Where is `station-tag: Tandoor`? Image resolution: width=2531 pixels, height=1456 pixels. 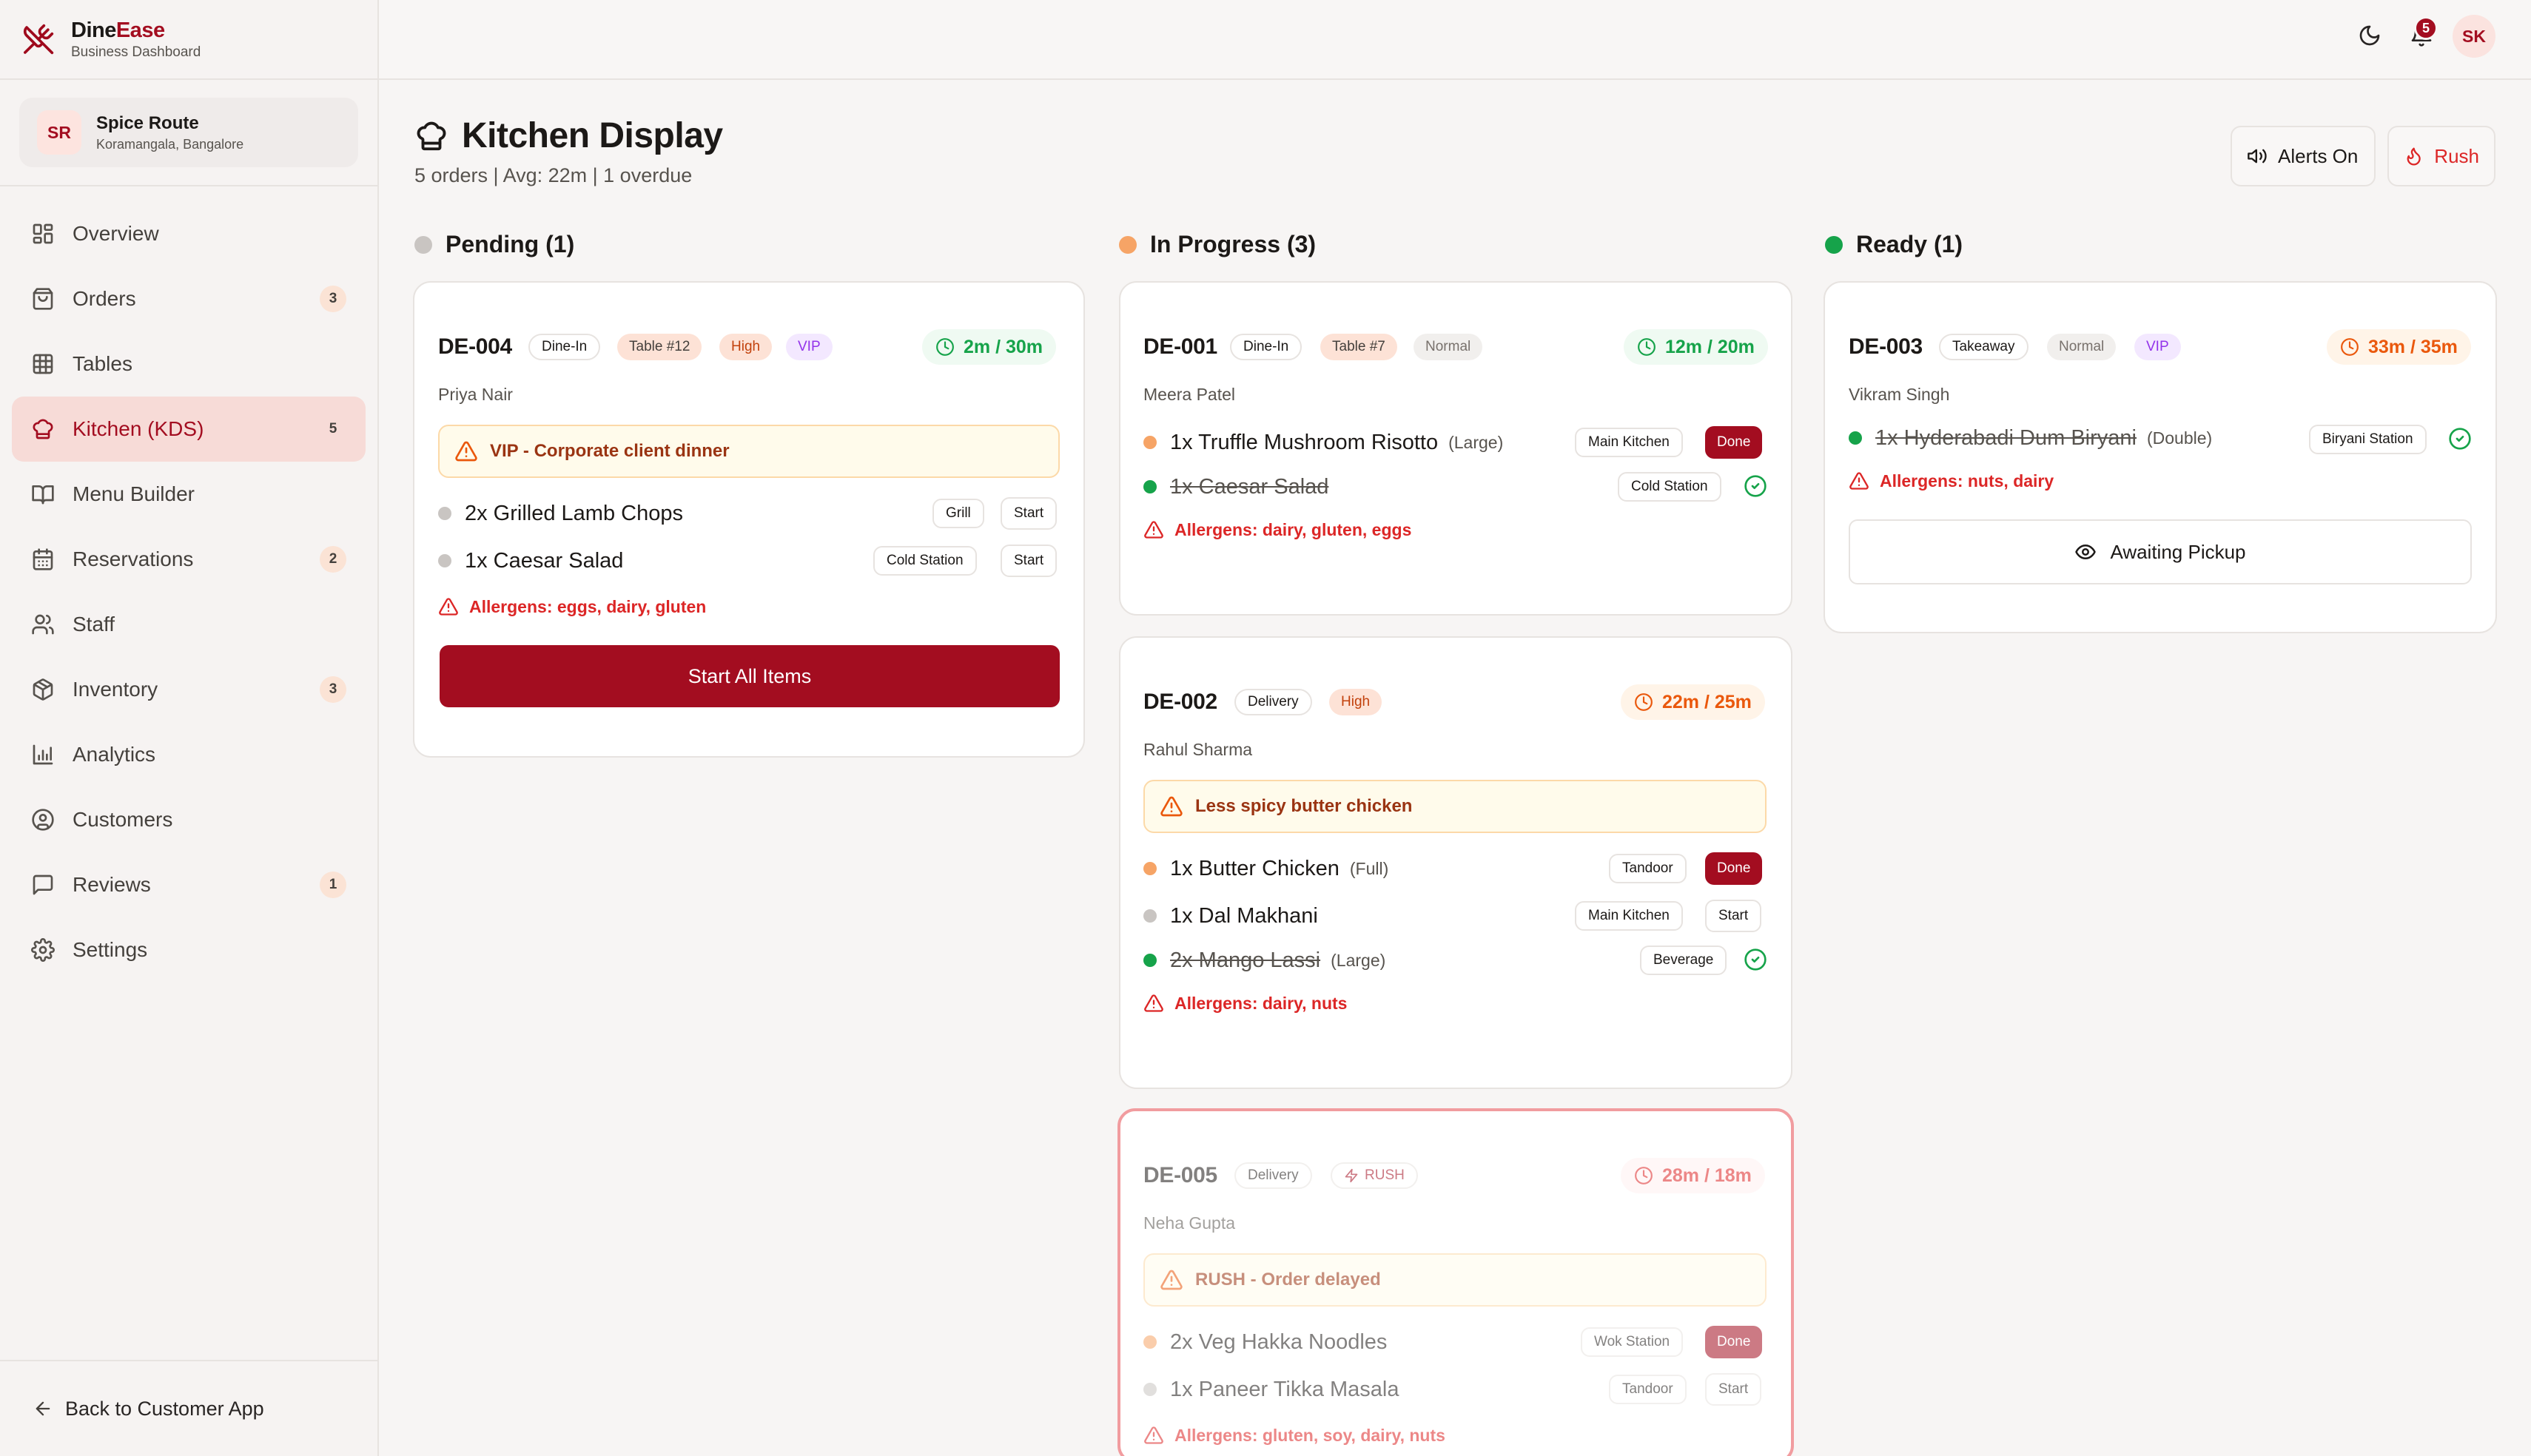
station-tag: Tandoor is located at coordinates (1648, 1390).